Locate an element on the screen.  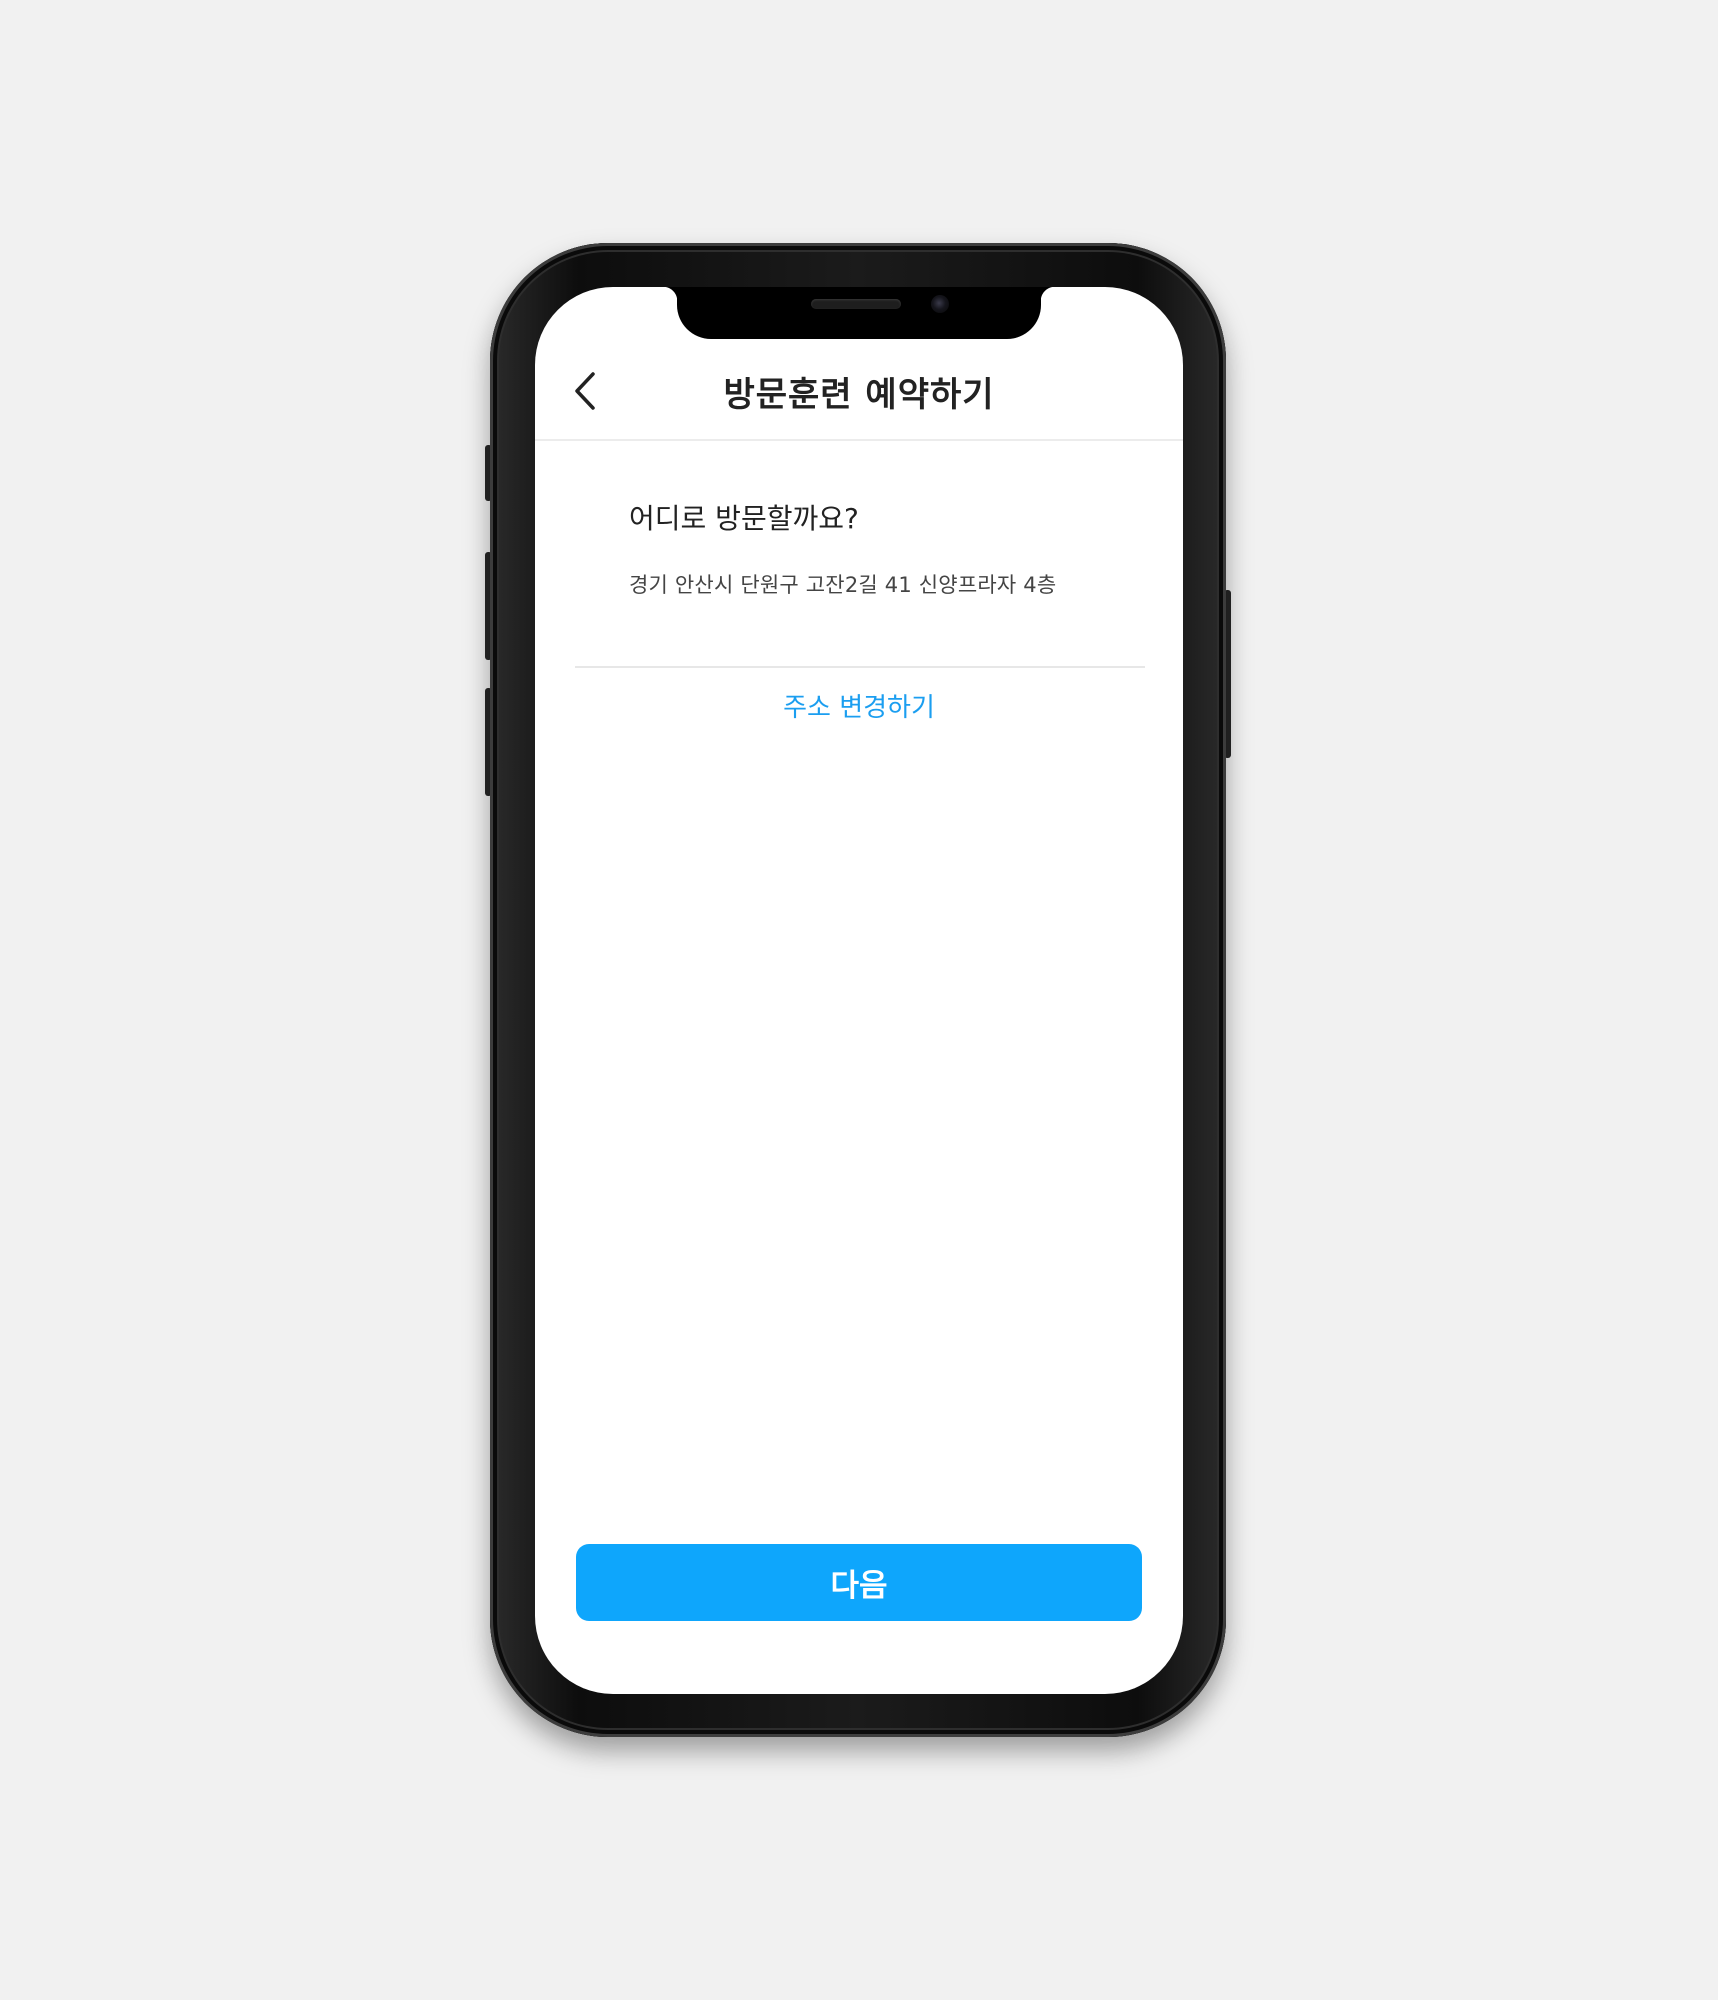
change-address-link: 주소 변경하기 is located at coordinates (859, 705).